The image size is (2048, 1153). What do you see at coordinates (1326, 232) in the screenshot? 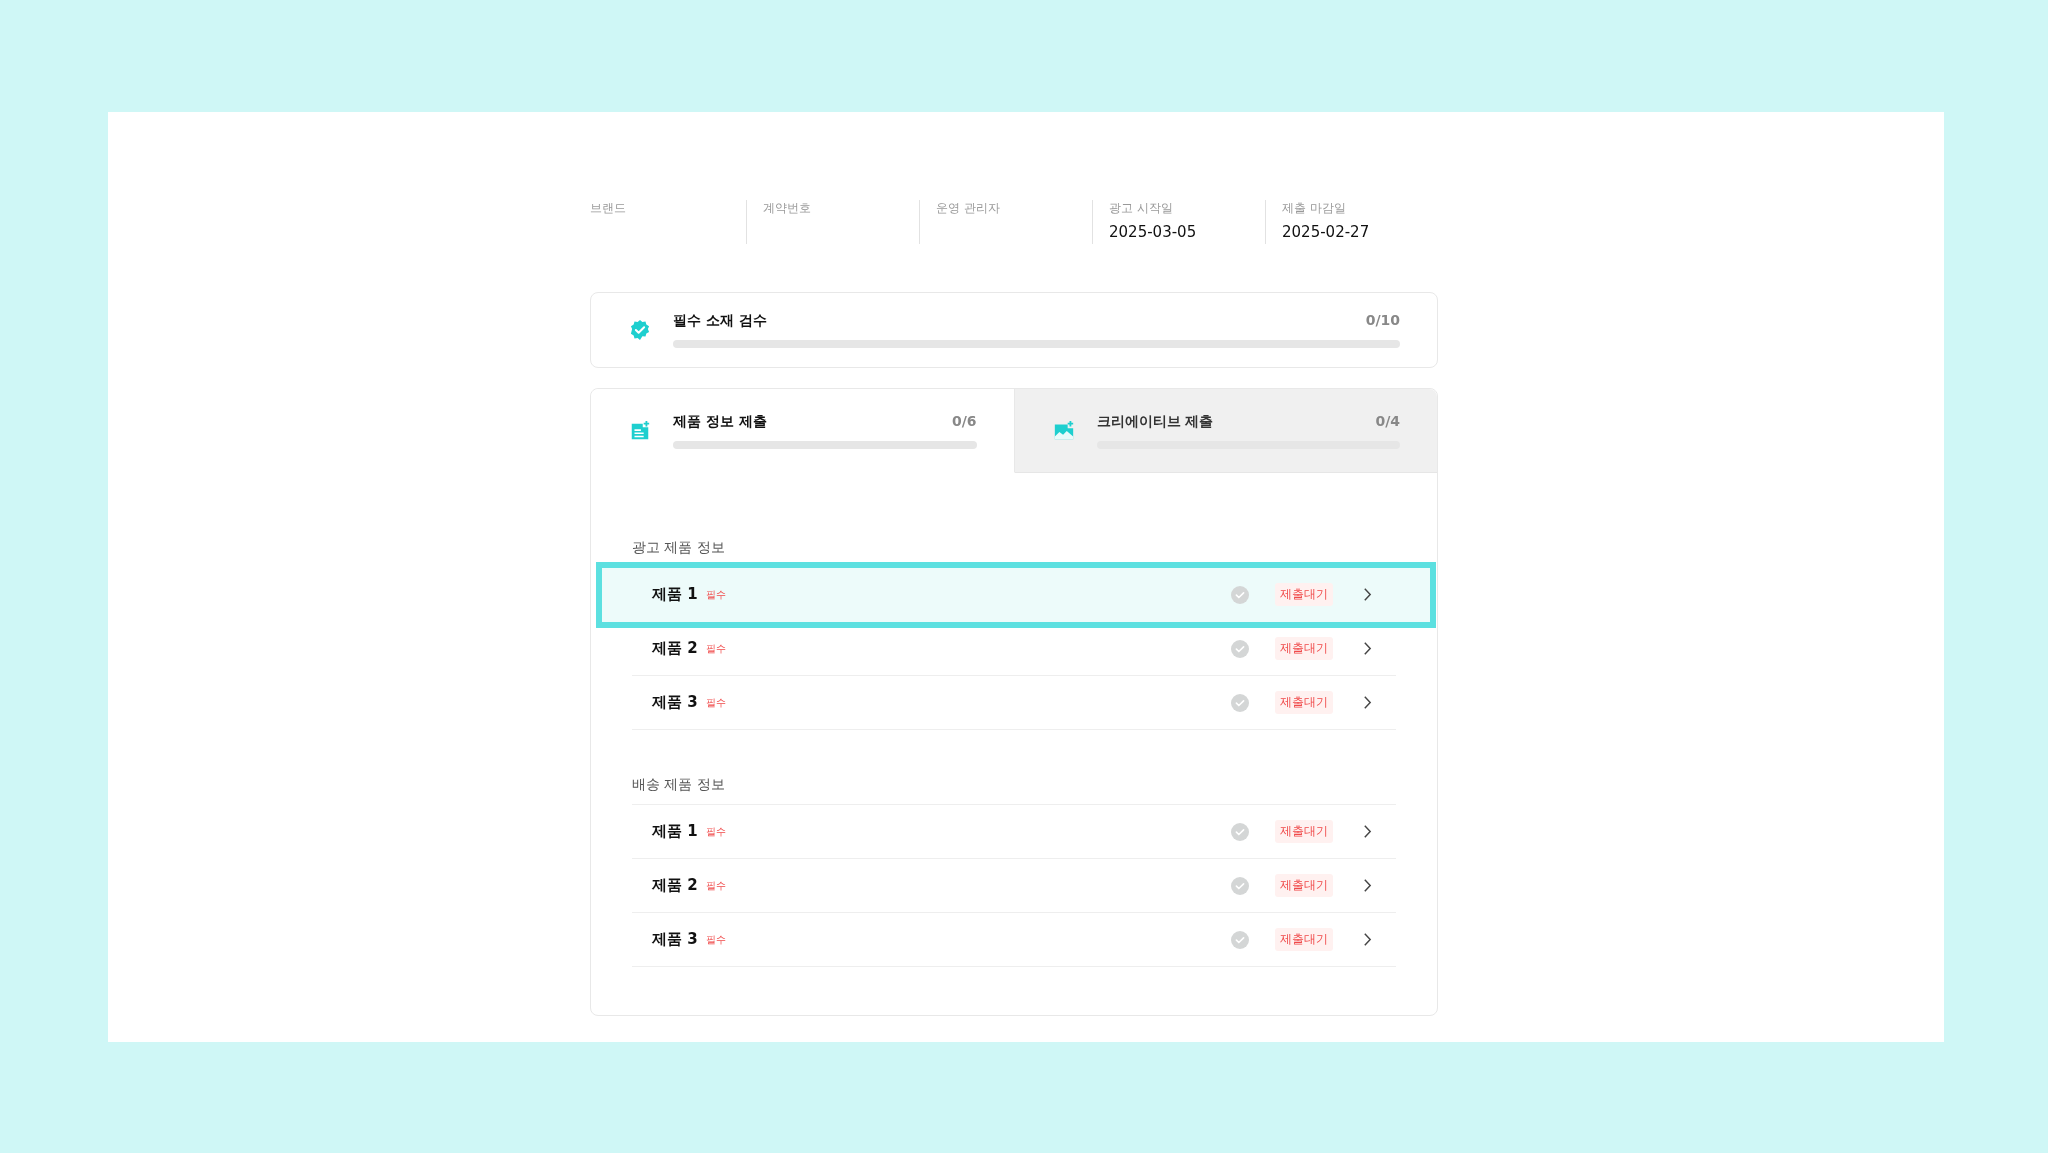
I see `info-value: 2025-02-27` at bounding box center [1326, 232].